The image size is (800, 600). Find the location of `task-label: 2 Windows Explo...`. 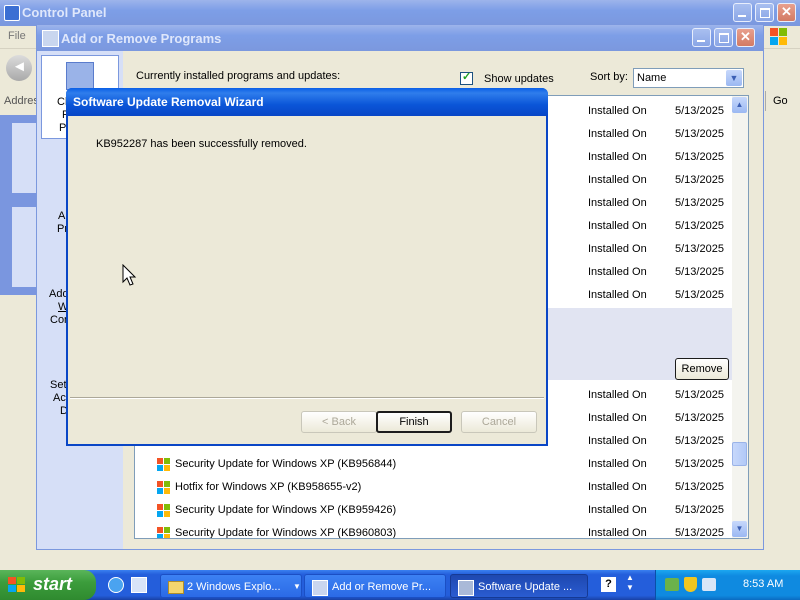

task-label: 2 Windows Explo... is located at coordinates (234, 587).